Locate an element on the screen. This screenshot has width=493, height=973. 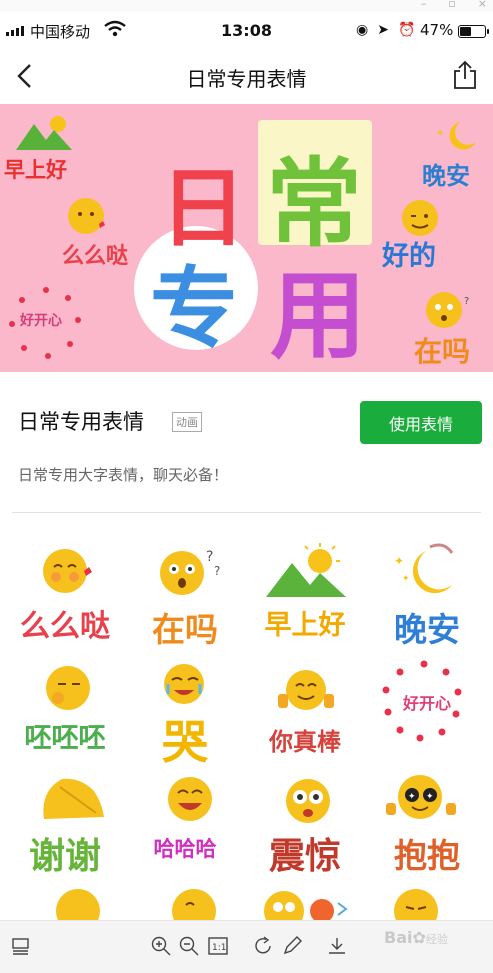
close-icon: × is located at coordinates (482, 5).